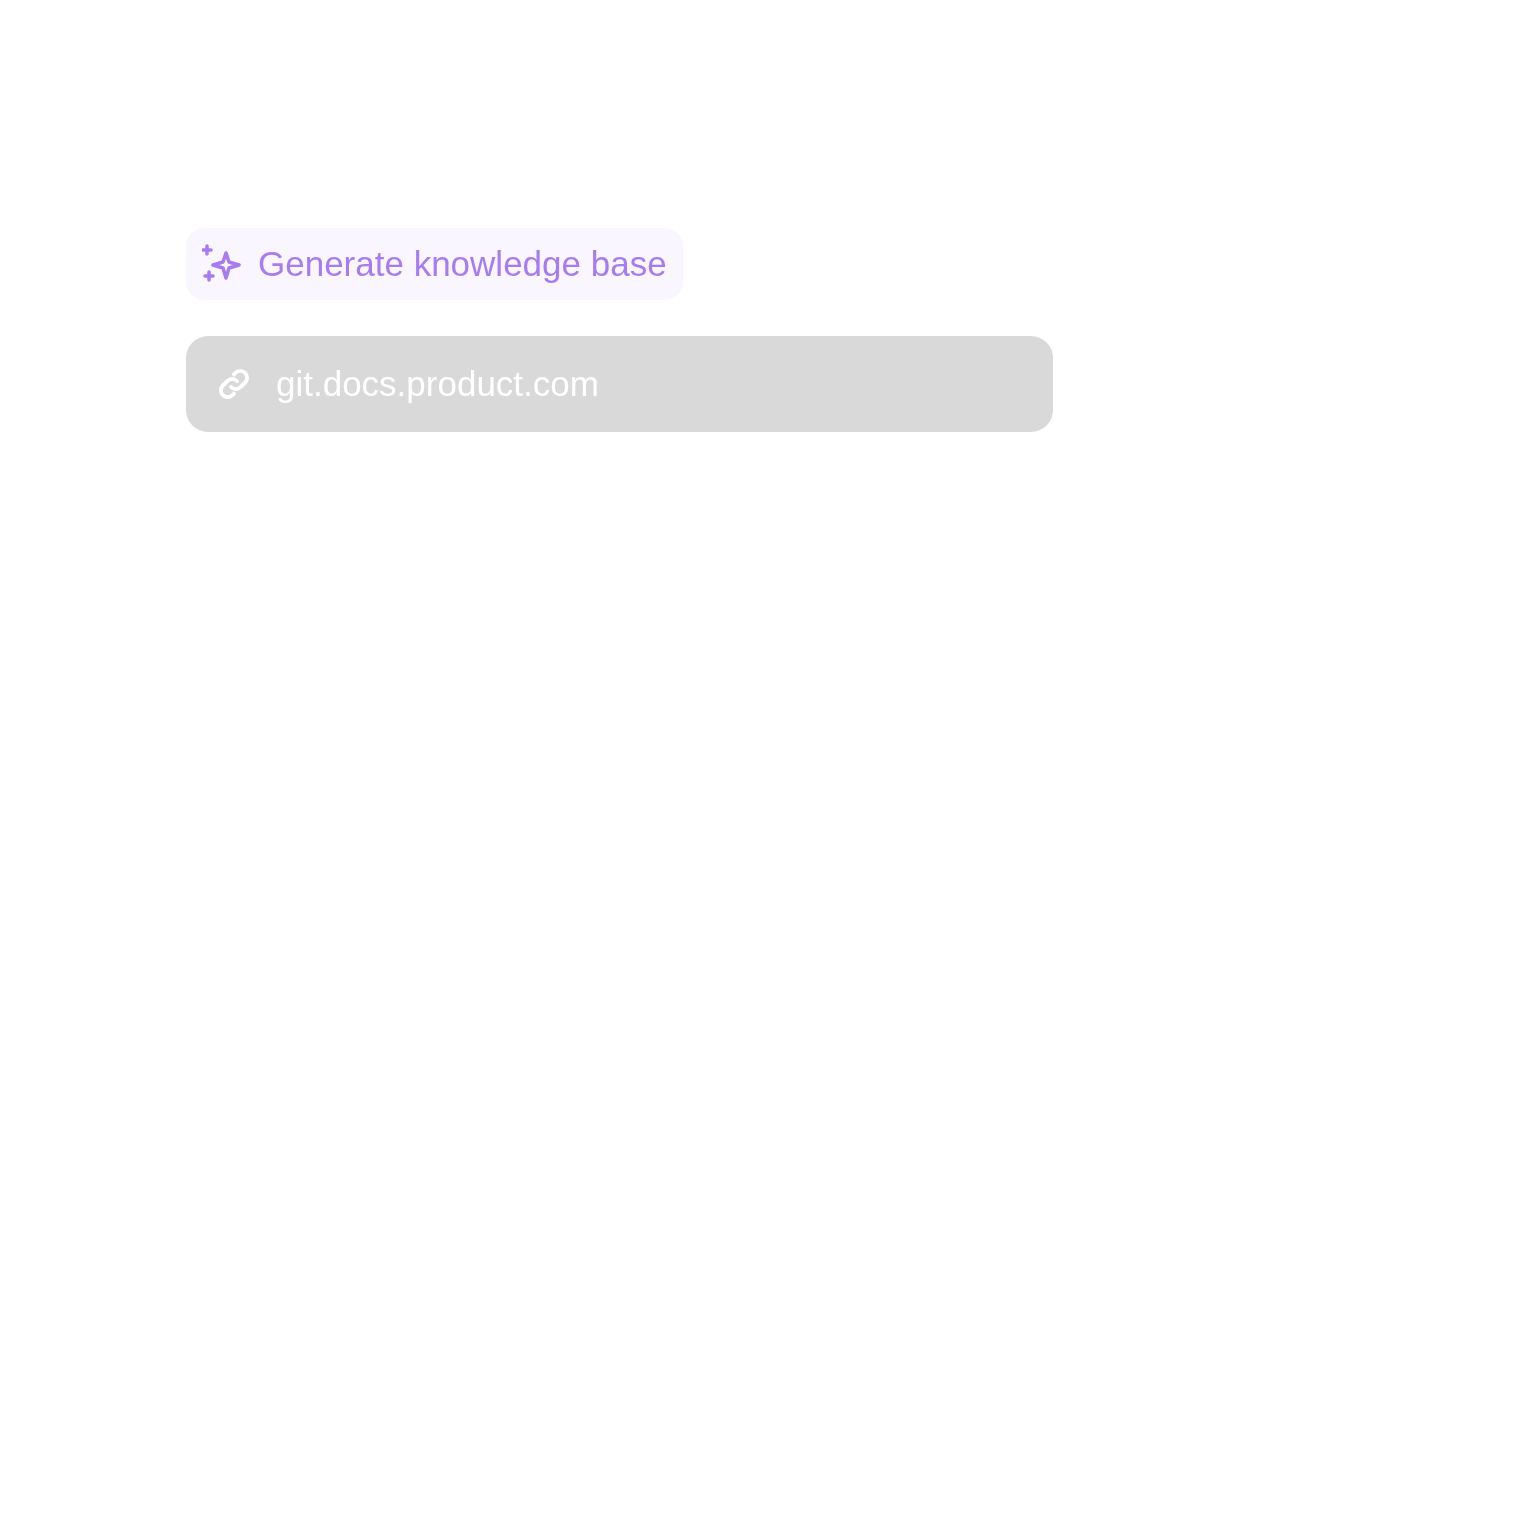  Describe the element at coordinates (223, 264) in the screenshot. I see `sparkle-icon` at that location.